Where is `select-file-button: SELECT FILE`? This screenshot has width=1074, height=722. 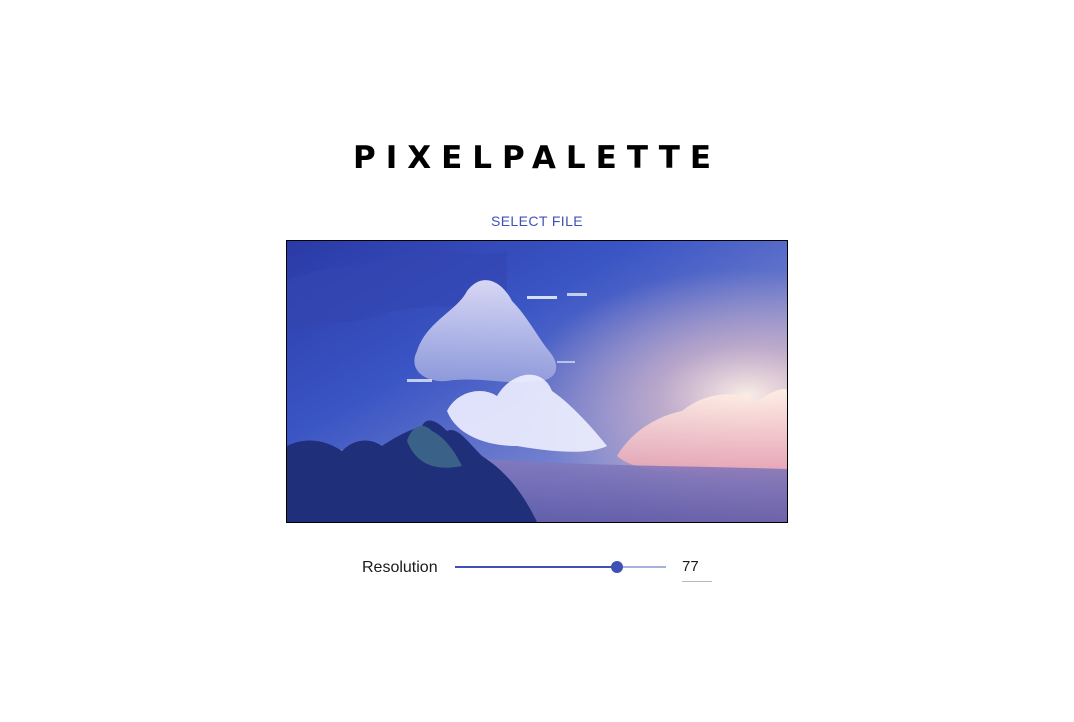 select-file-button: SELECT FILE is located at coordinates (537, 221).